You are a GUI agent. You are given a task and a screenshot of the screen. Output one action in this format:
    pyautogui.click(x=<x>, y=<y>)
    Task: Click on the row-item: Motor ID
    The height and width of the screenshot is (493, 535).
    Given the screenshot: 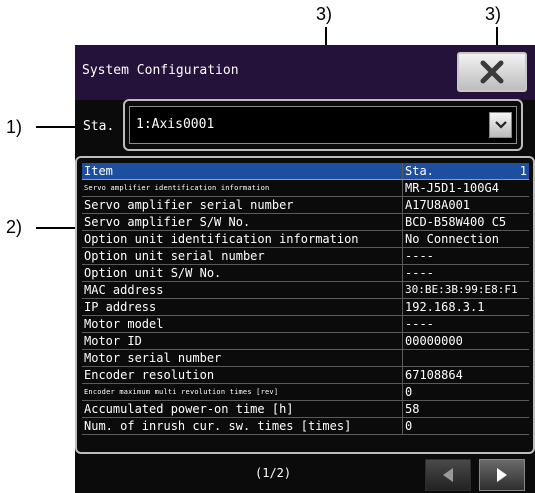 What is the action you would take?
    pyautogui.click(x=242, y=341)
    